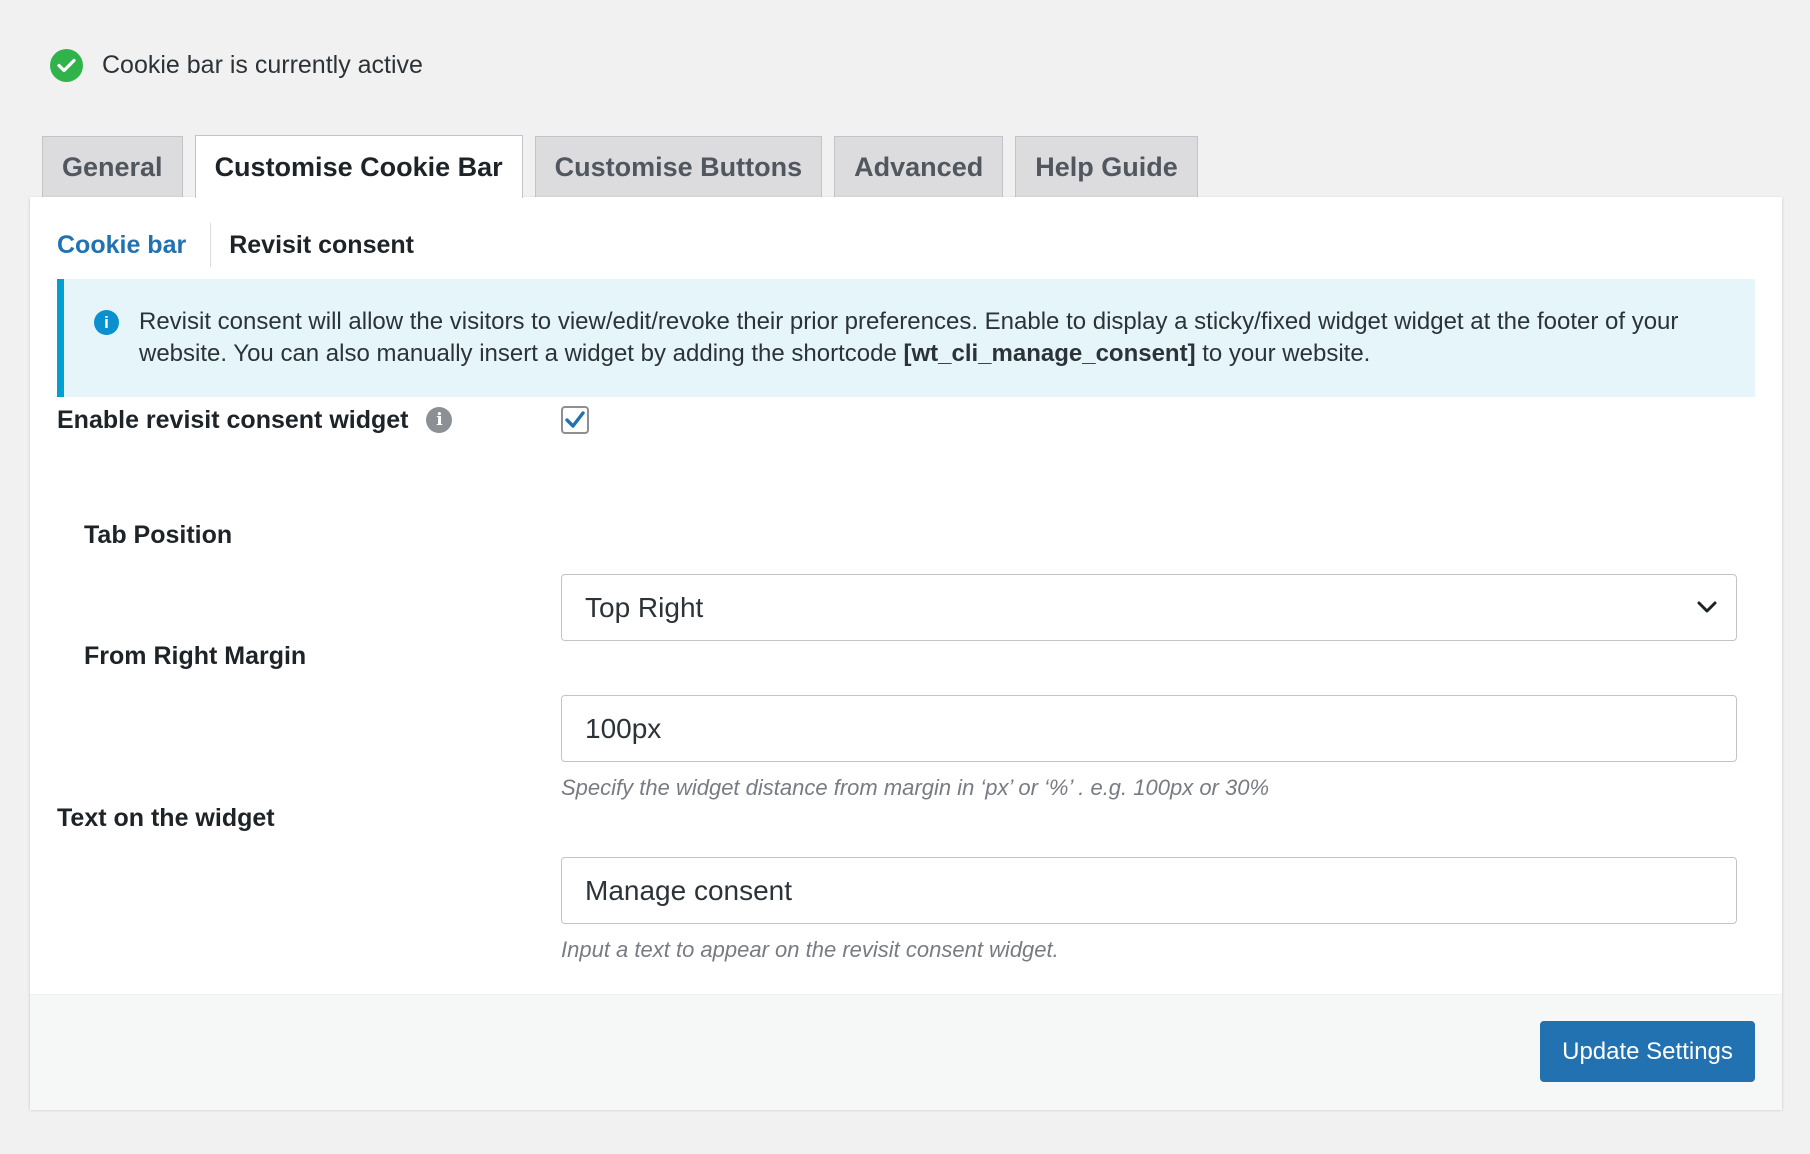  I want to click on tab-general: General, so click(112, 166).